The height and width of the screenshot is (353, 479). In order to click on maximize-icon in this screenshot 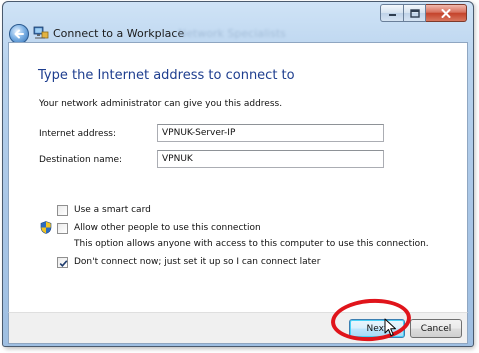, I will do `click(414, 13)`.